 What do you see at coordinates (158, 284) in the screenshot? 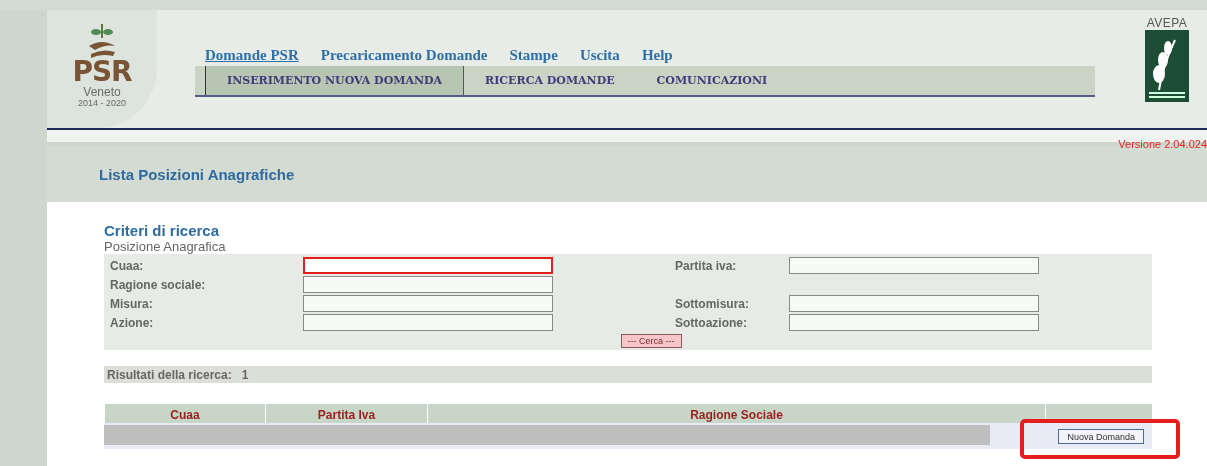
I see `field-label: Ragione sociale:` at bounding box center [158, 284].